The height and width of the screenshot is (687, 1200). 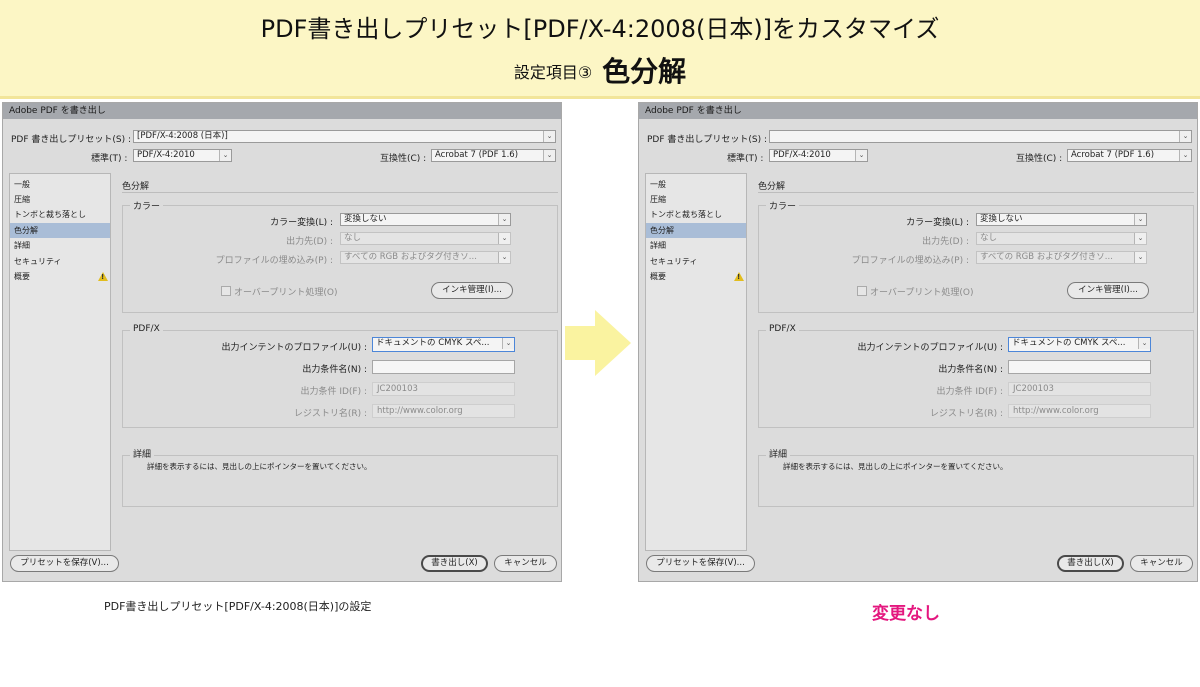 I want to click on caption-after: 変更なし, so click(x=906, y=614).